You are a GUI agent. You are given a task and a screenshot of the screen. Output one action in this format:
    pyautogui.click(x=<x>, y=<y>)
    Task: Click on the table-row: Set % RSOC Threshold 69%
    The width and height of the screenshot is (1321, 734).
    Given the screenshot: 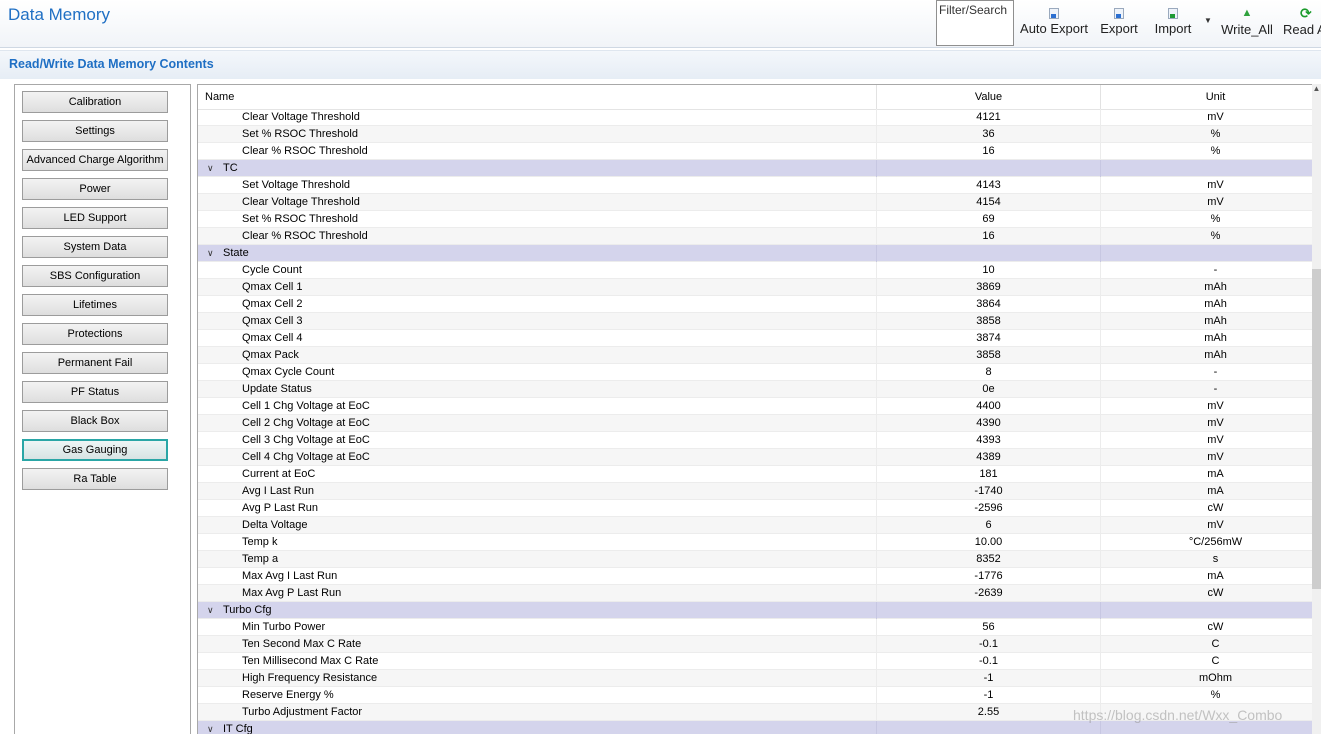 What is the action you would take?
    pyautogui.click(x=755, y=219)
    